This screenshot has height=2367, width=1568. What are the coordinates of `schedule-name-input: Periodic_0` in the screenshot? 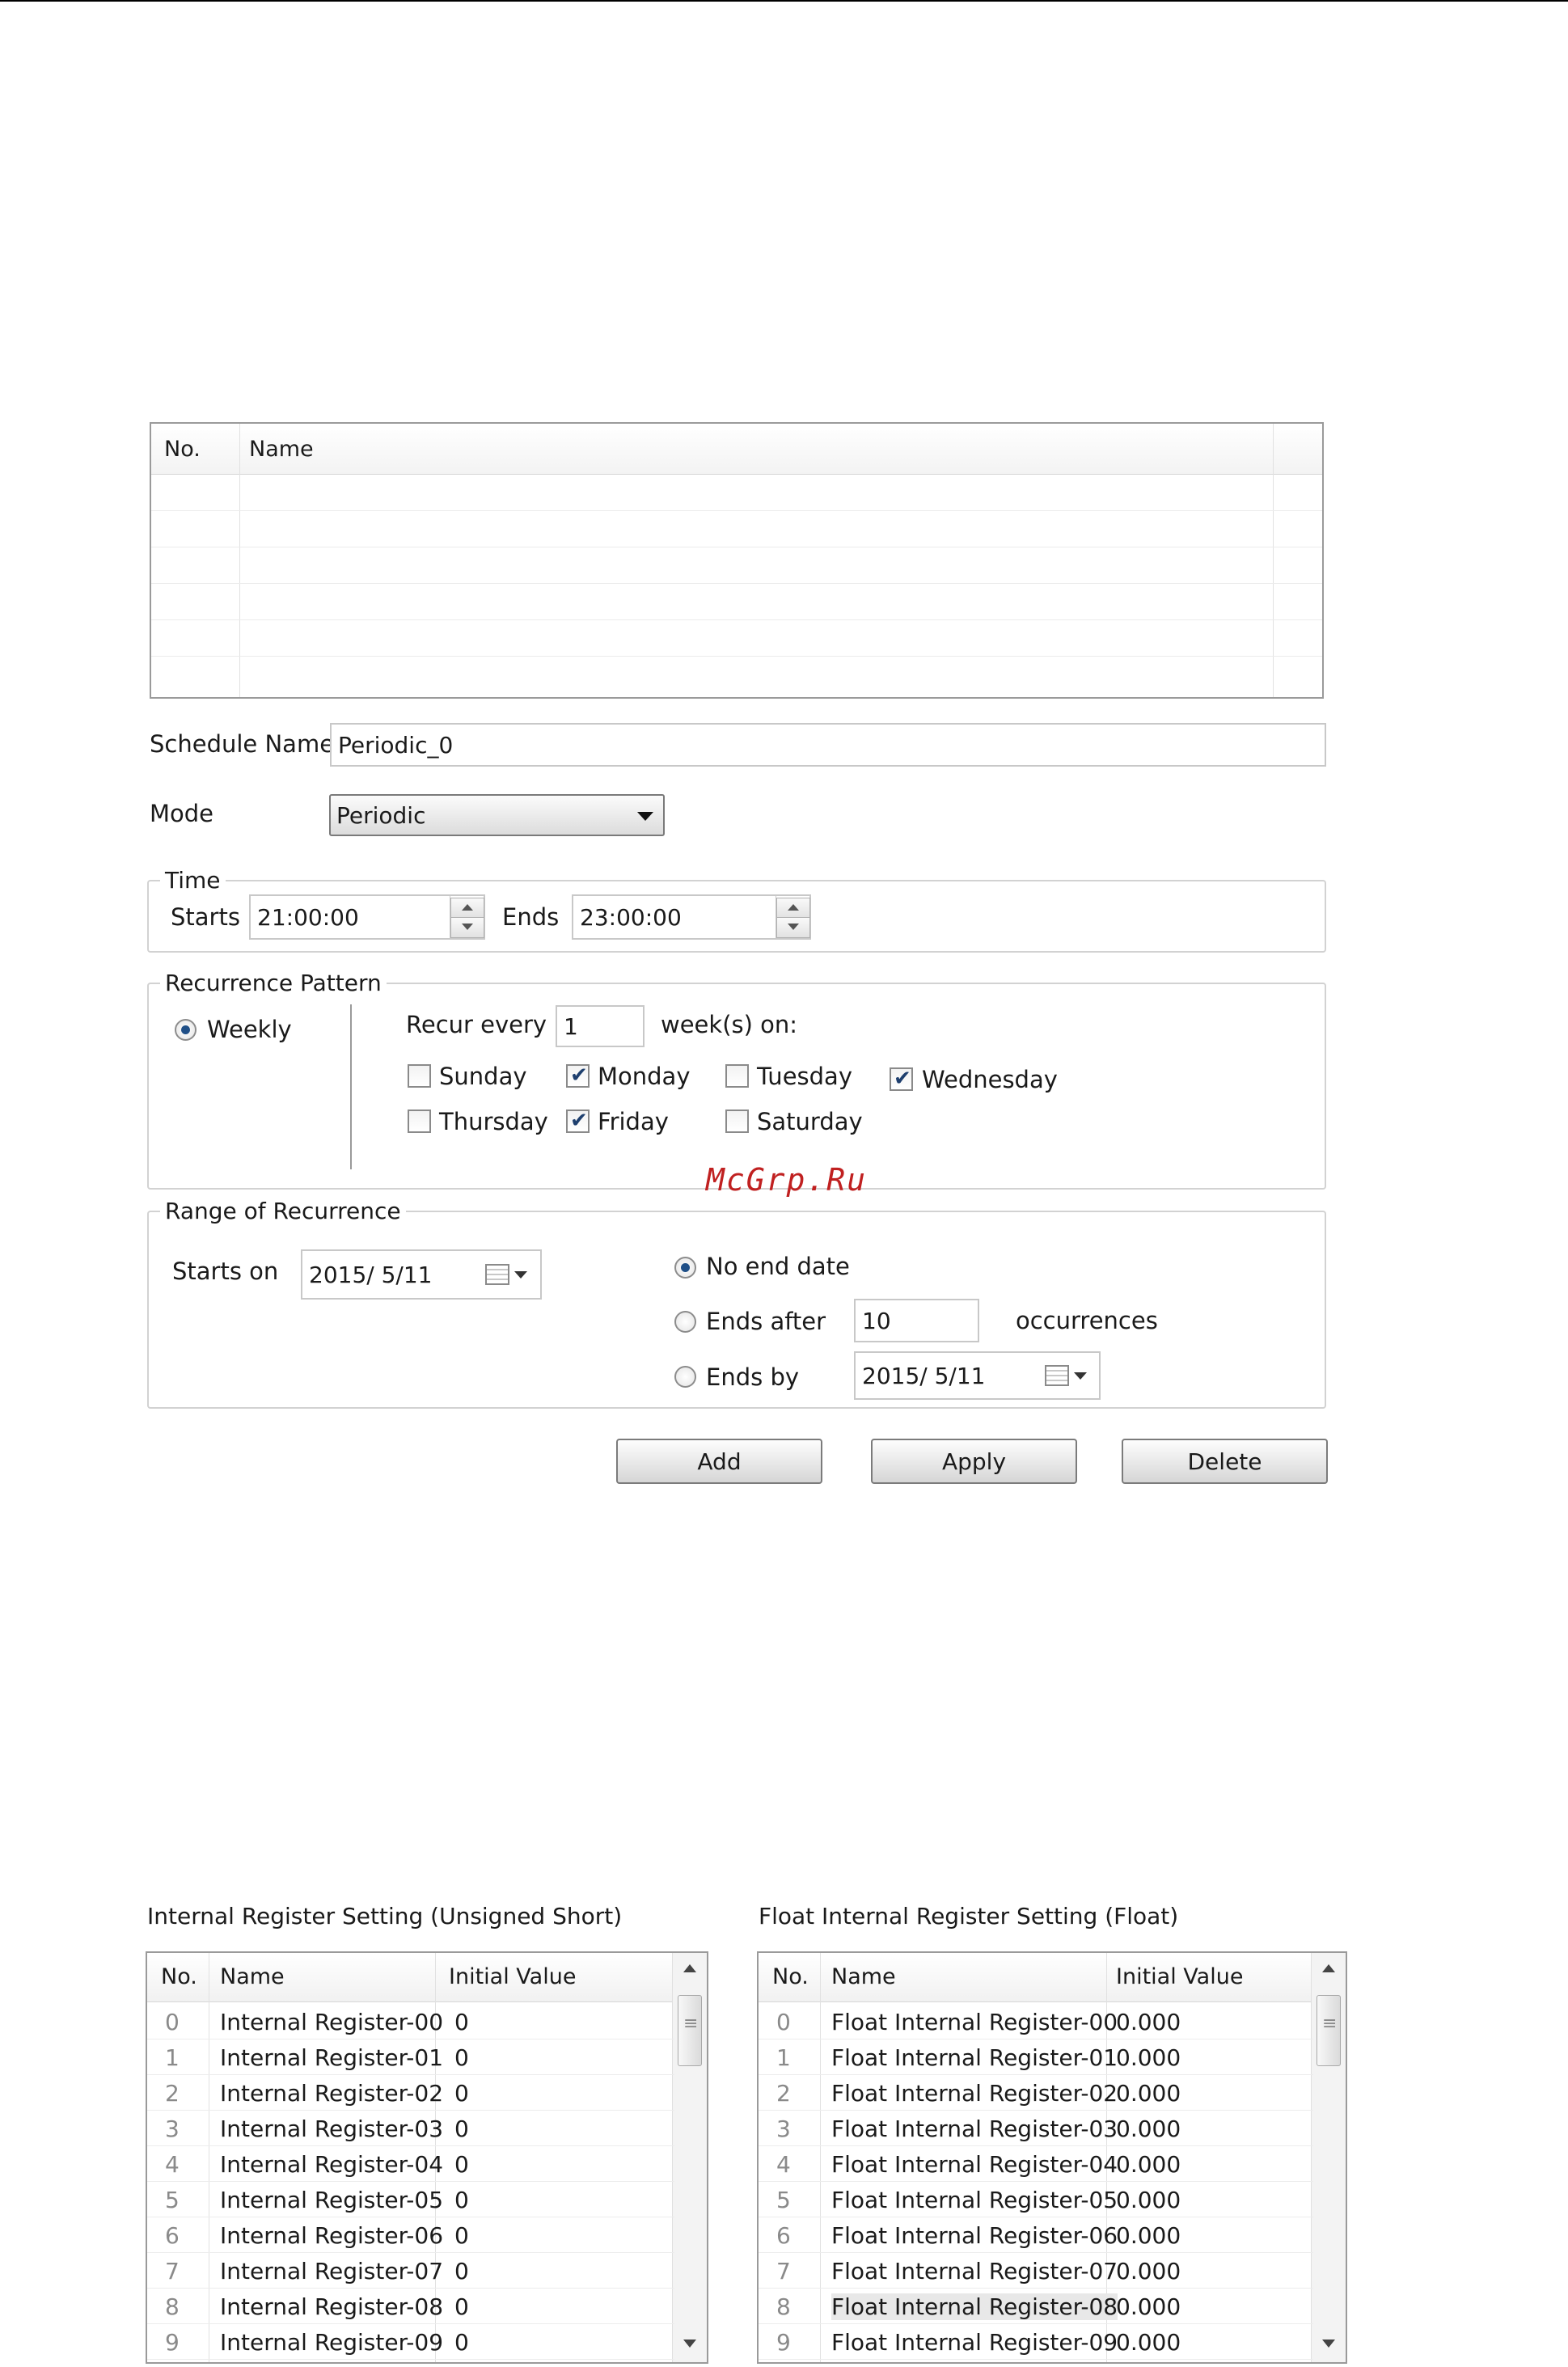 It's located at (828, 745).